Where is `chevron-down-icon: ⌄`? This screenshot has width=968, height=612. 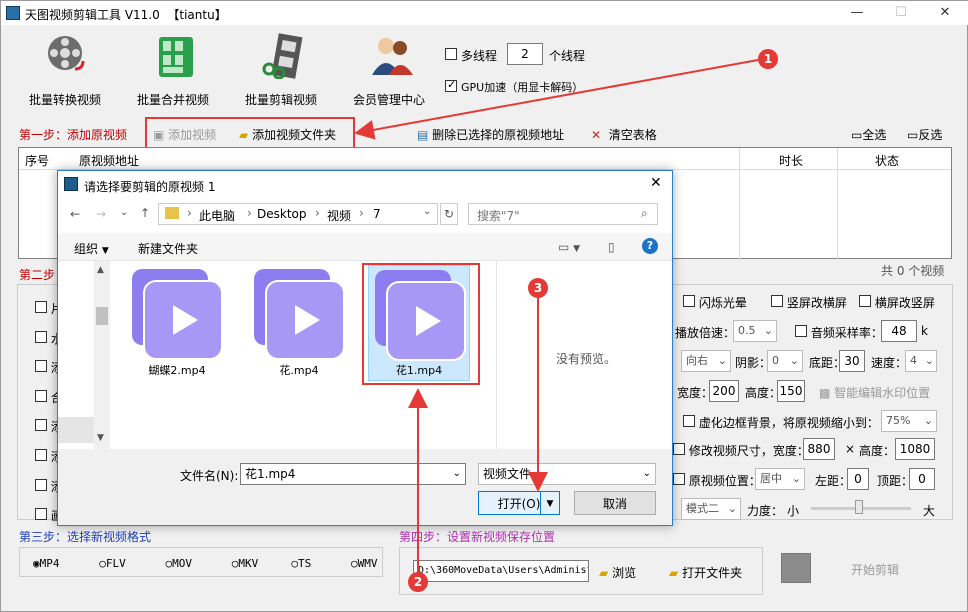 chevron-down-icon: ⌄ is located at coordinates (427, 211).